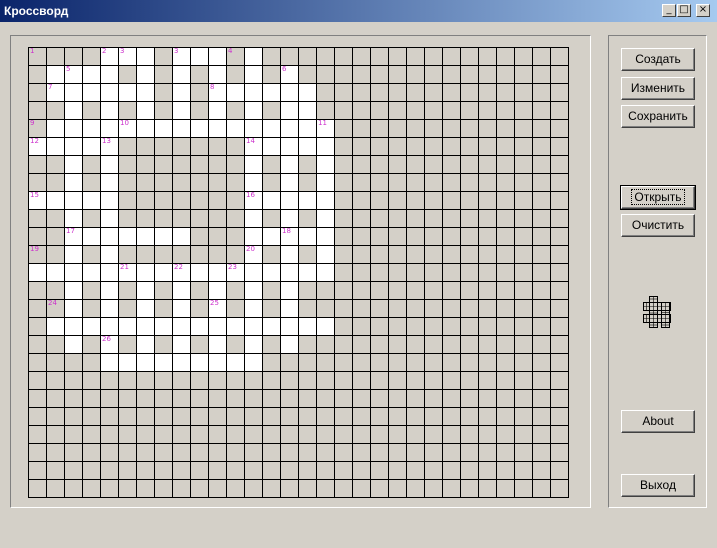 This screenshot has height=548, width=717. I want to click on grid-cell-white: 14, so click(253, 146).